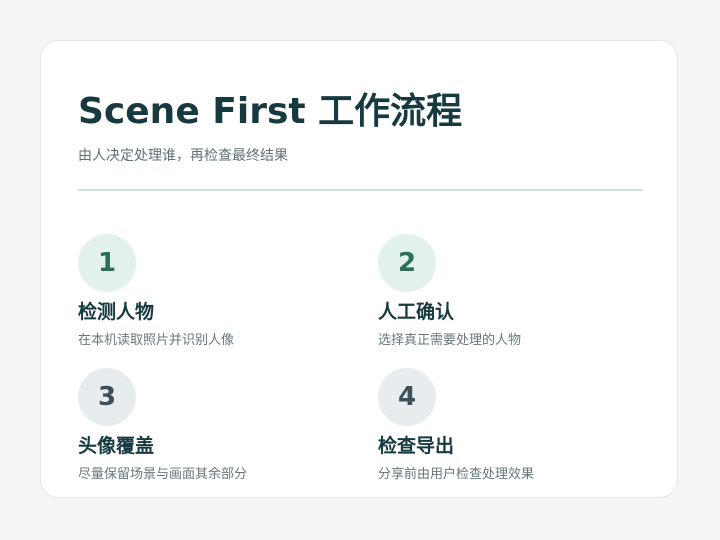  Describe the element at coordinates (116, 446) in the screenshot. I see `step-title: 头像覆盖` at that location.